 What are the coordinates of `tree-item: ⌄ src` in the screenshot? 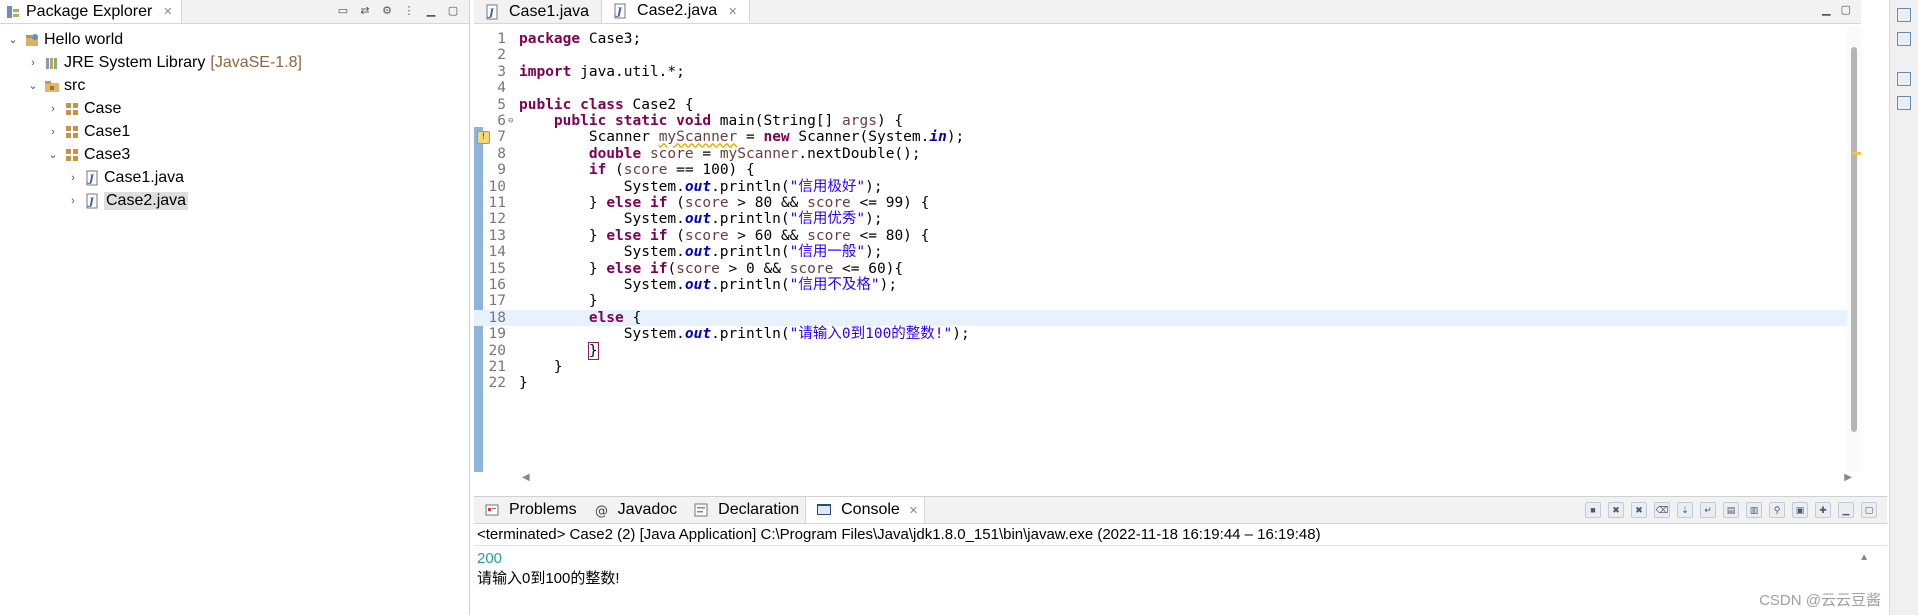 It's located at (234, 85).